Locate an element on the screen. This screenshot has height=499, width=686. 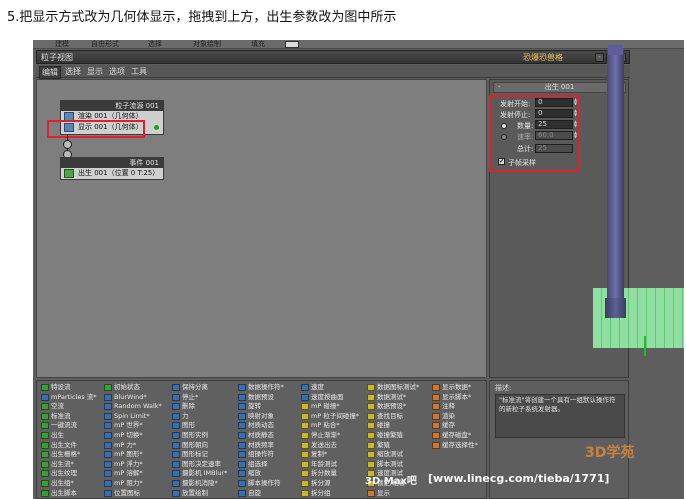
depot-operator-item: mP 碰撞* is located at coordinates (329, 407).